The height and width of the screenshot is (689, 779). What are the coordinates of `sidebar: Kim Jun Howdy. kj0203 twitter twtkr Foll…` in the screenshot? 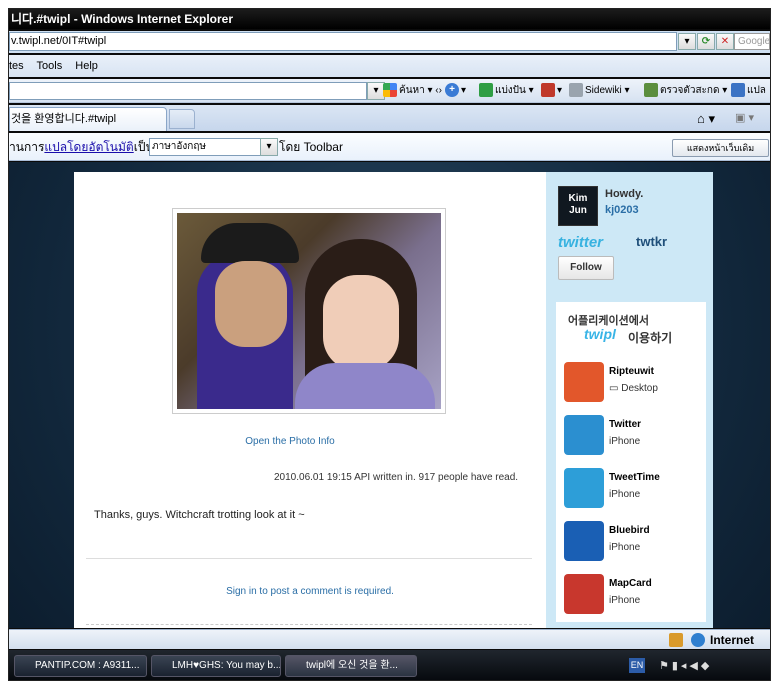 It's located at (629, 400).